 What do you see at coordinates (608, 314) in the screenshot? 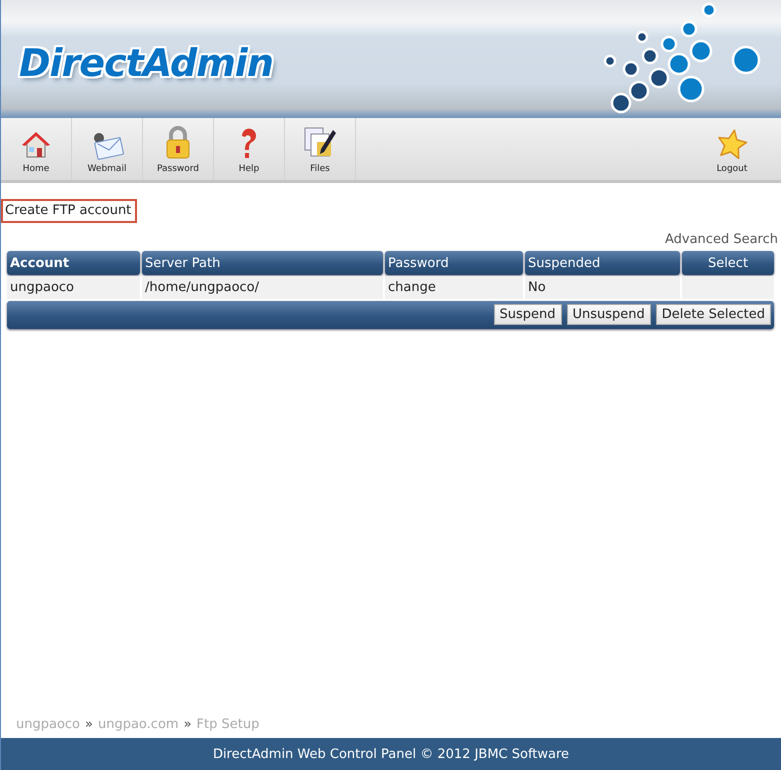
I see `action-button: Unsuspend` at bounding box center [608, 314].